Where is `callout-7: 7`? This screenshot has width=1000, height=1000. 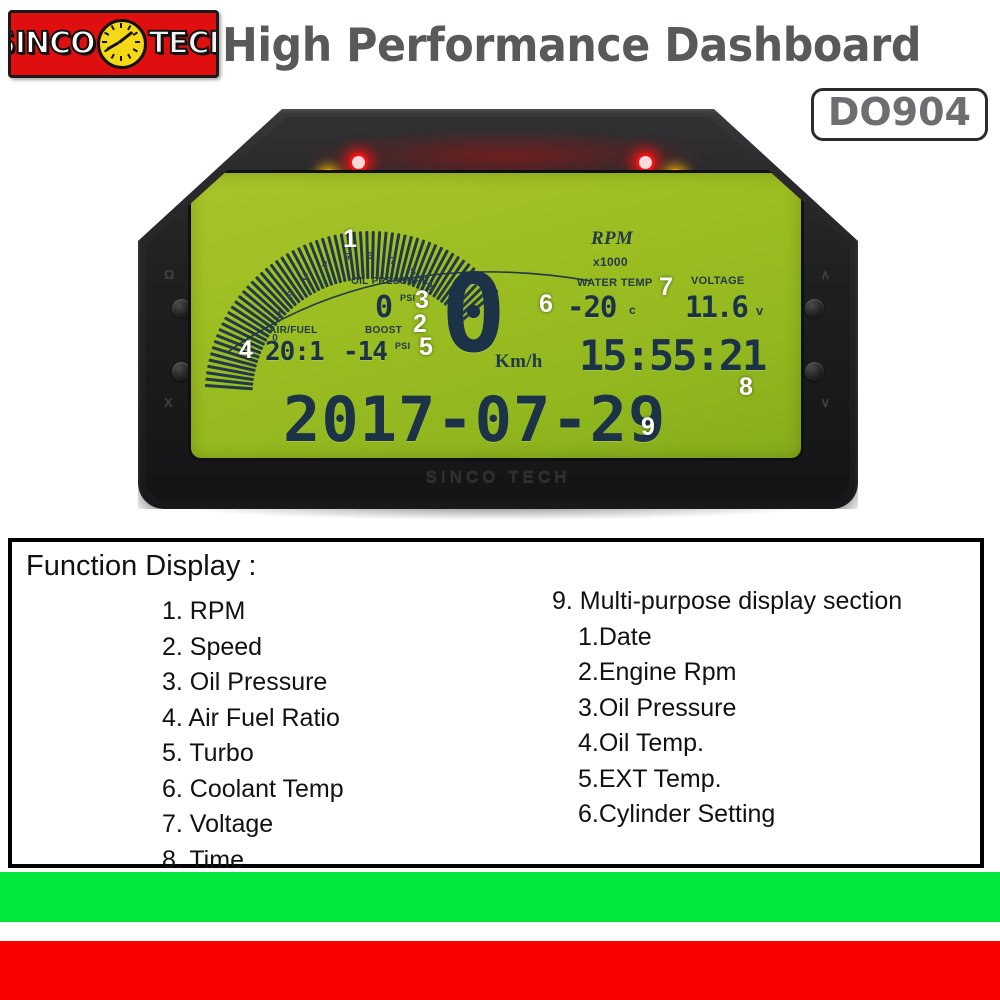 callout-7: 7 is located at coordinates (666, 287).